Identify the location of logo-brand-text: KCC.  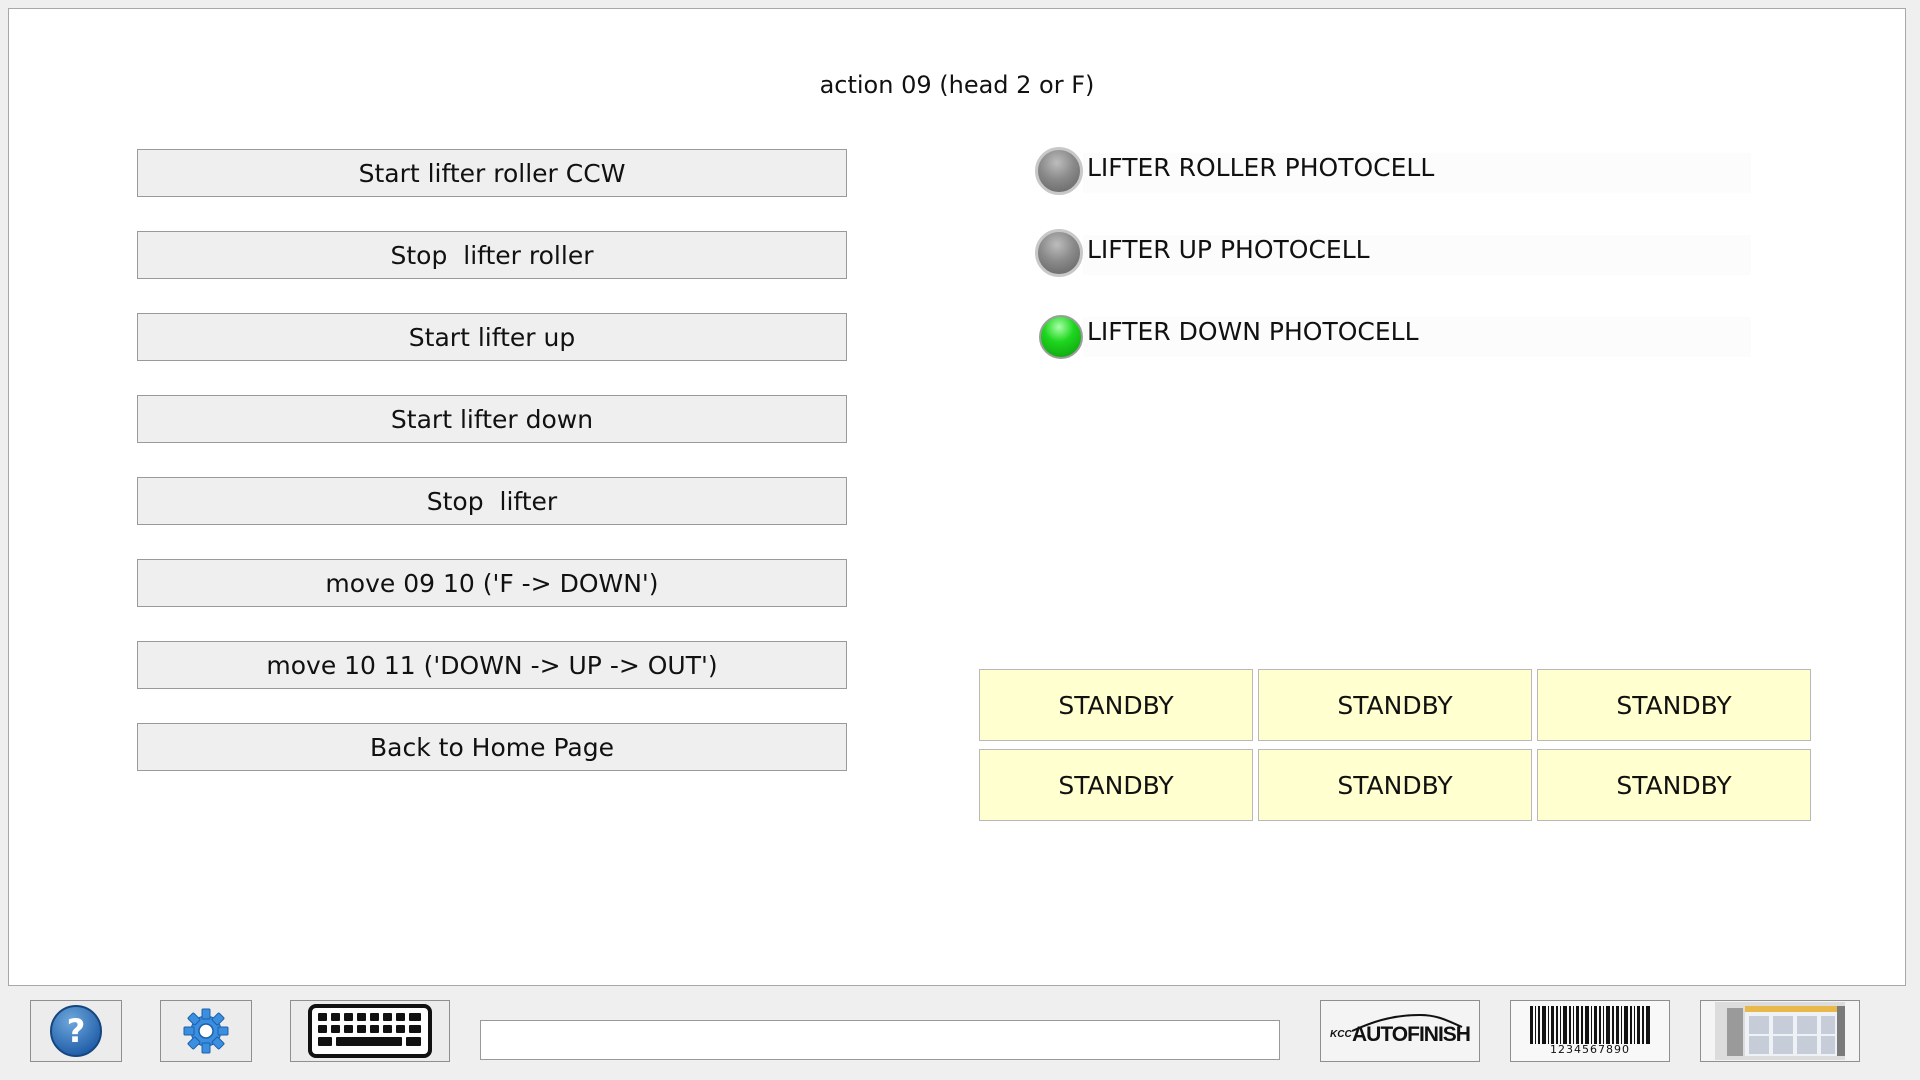
(1341, 1034).